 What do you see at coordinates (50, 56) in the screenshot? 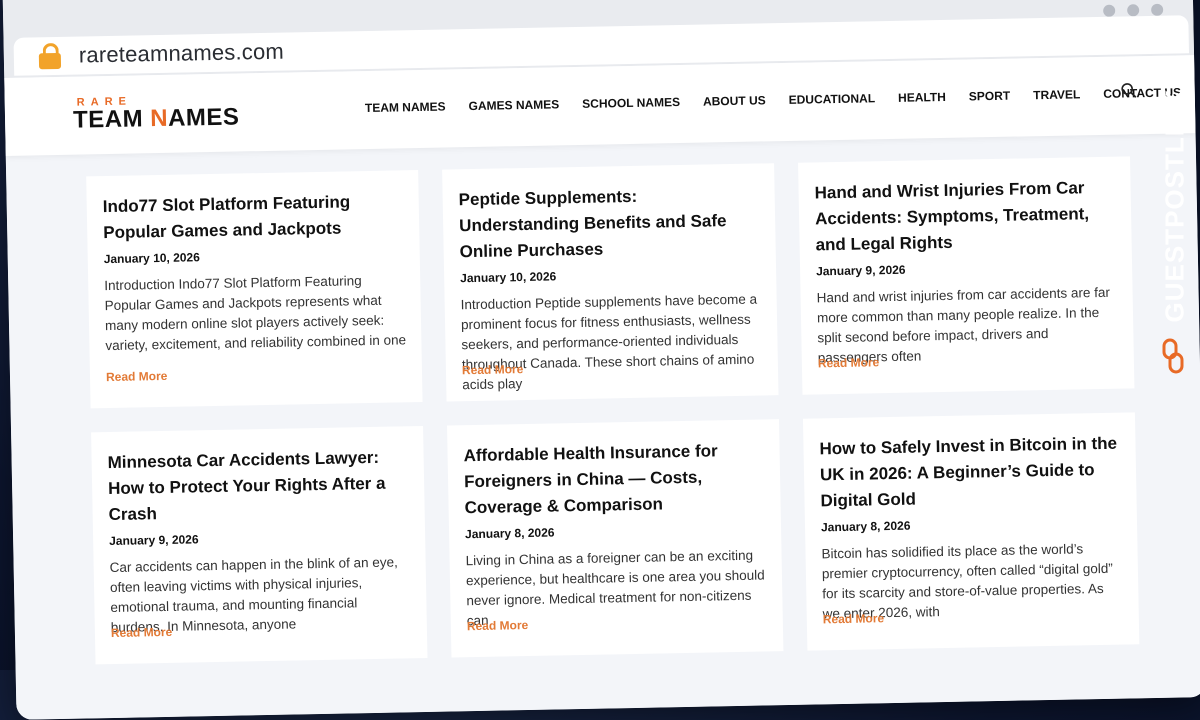
I see `lock-icon` at bounding box center [50, 56].